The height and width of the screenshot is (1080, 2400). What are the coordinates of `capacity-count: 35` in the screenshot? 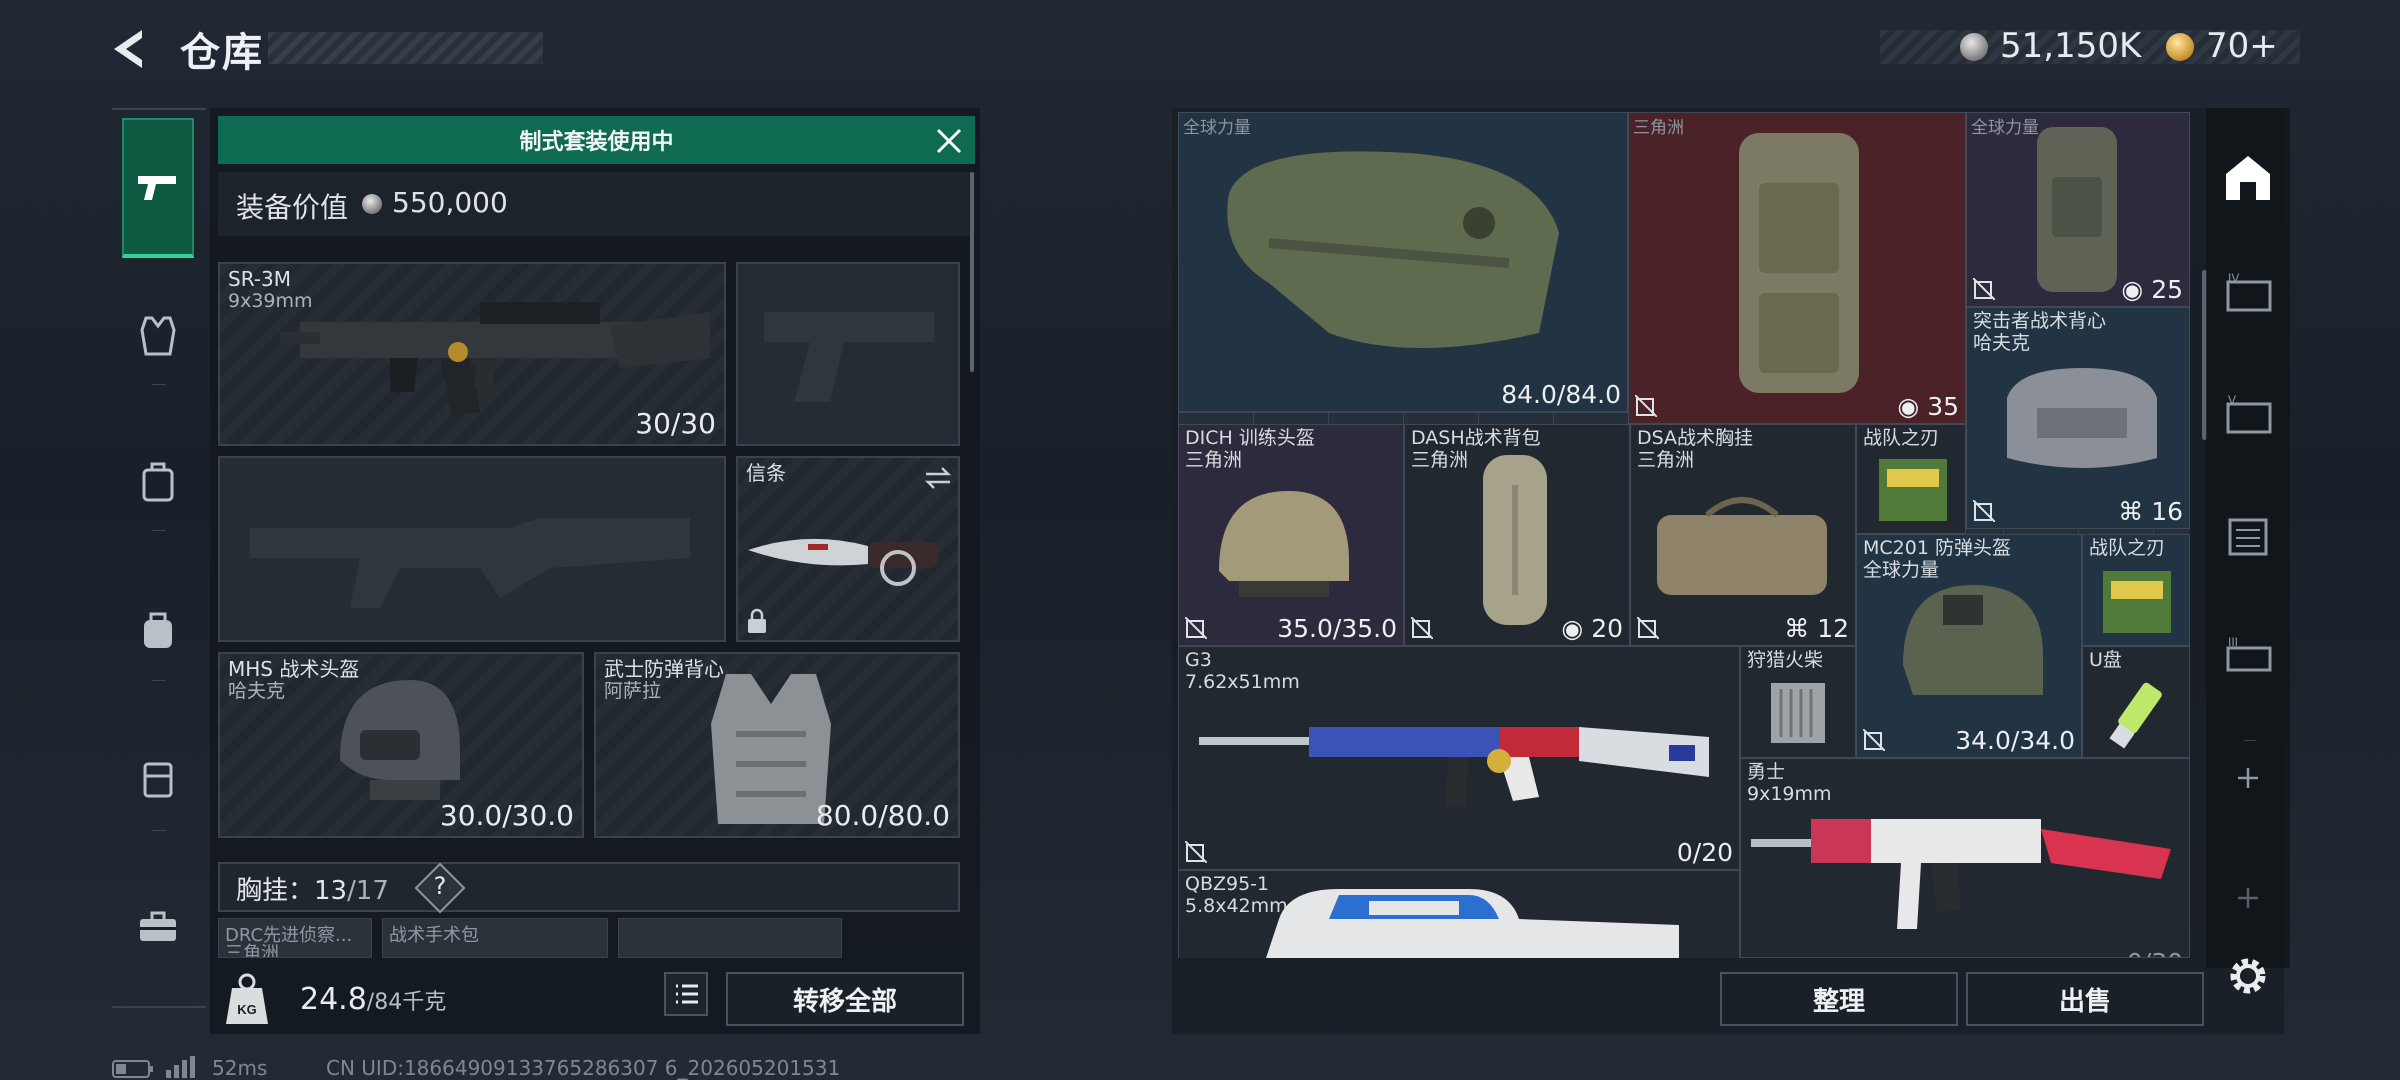 It's located at (1943, 406).